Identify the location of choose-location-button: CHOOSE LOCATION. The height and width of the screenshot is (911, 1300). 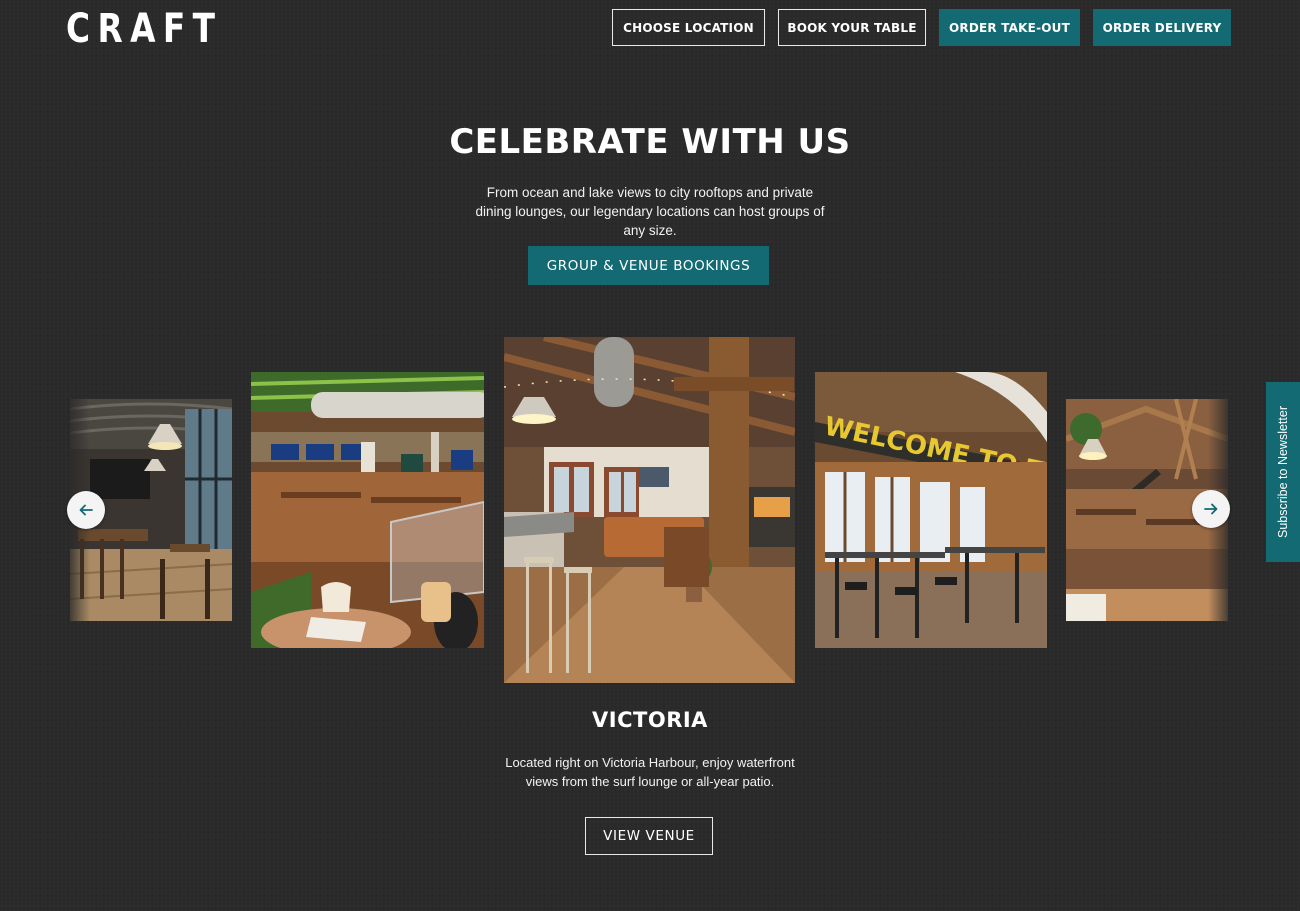
(688, 27).